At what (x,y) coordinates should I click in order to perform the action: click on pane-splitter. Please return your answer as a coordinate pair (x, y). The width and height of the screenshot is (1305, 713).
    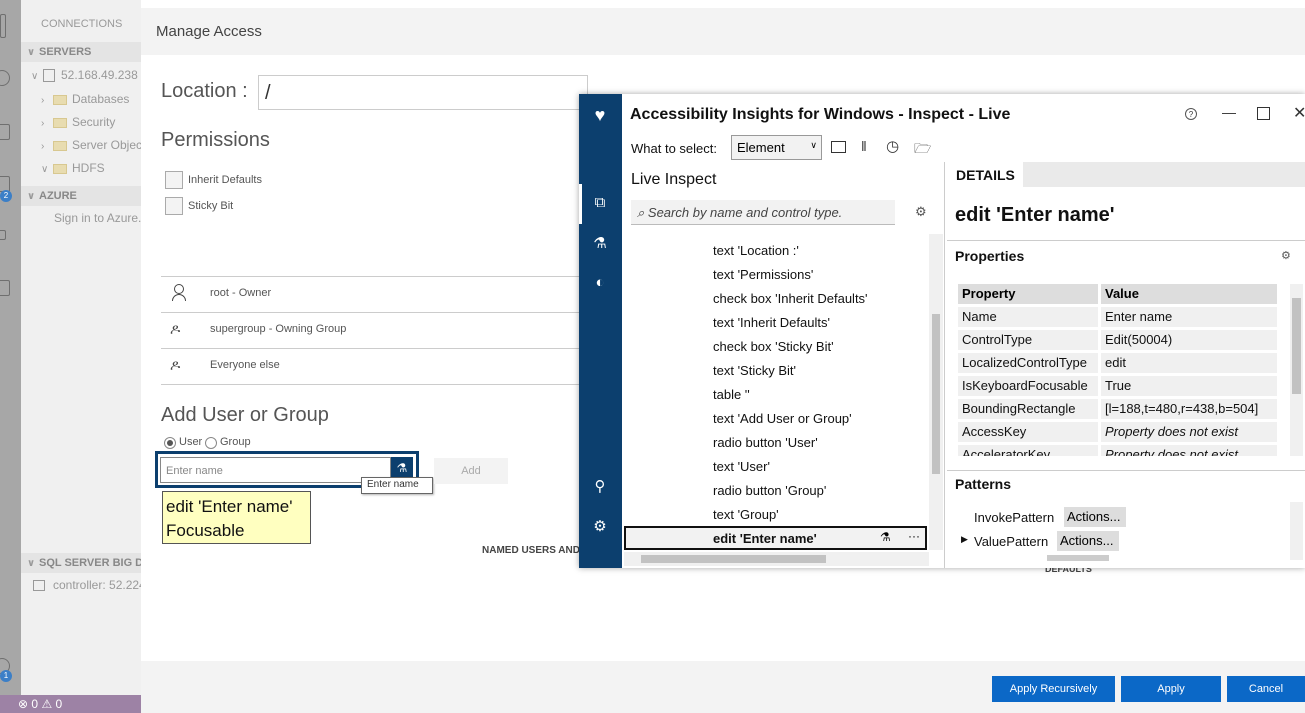
    Looking at the image, I should click on (944, 365).